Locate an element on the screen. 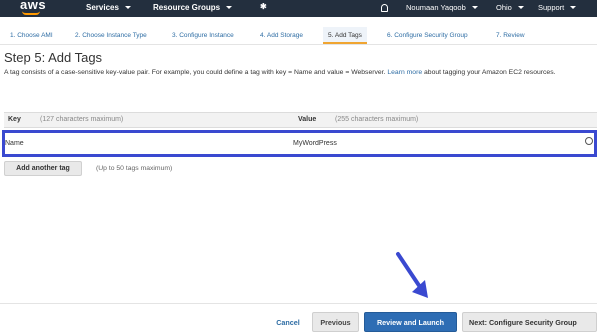  learn-more-link: Learn more is located at coordinates (404, 72).